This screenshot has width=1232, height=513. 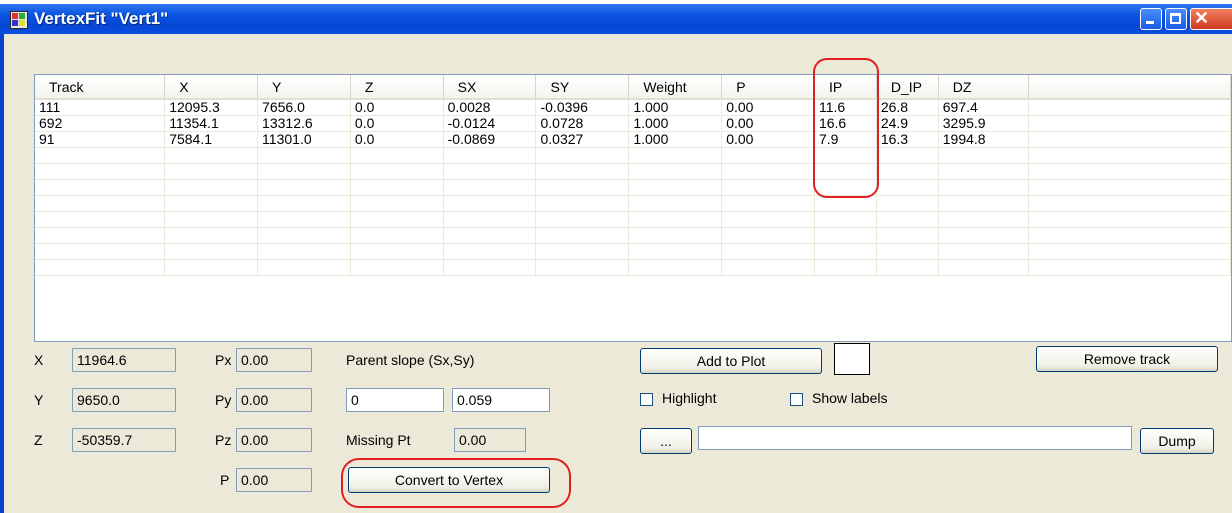 What do you see at coordinates (582, 87) in the screenshot?
I see `column-header-sy: SY` at bounding box center [582, 87].